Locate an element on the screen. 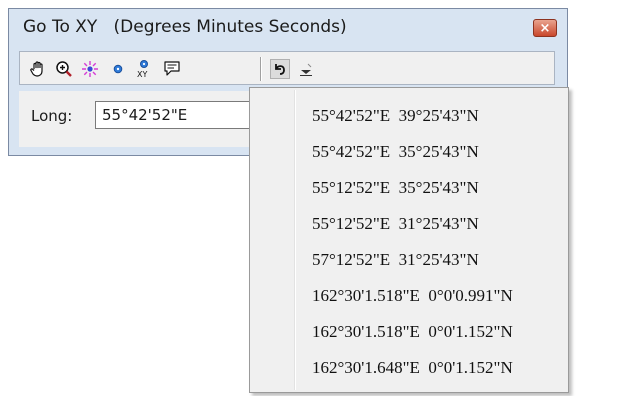 The width and height of the screenshot is (634, 396). toolbar-separator is located at coordinates (260, 69).